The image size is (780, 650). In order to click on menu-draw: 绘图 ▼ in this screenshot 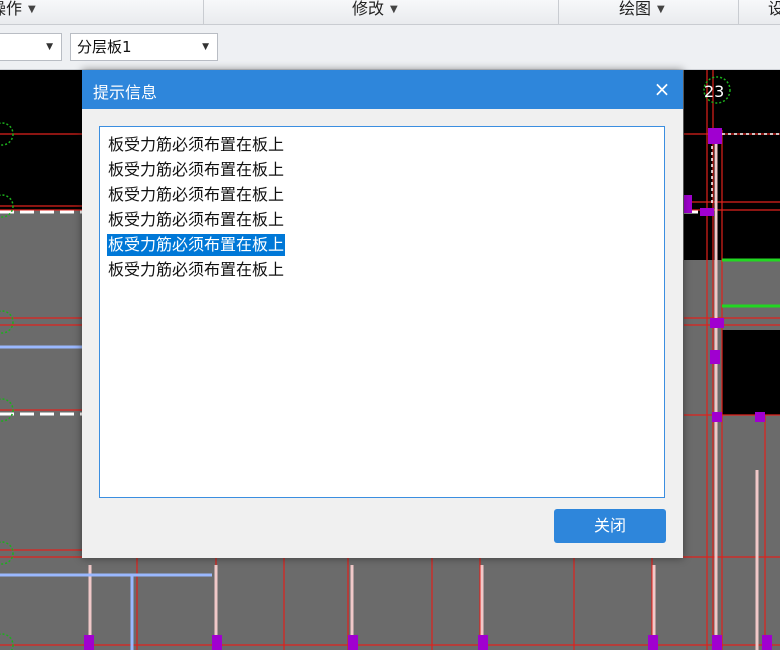, I will do `click(642, 12)`.